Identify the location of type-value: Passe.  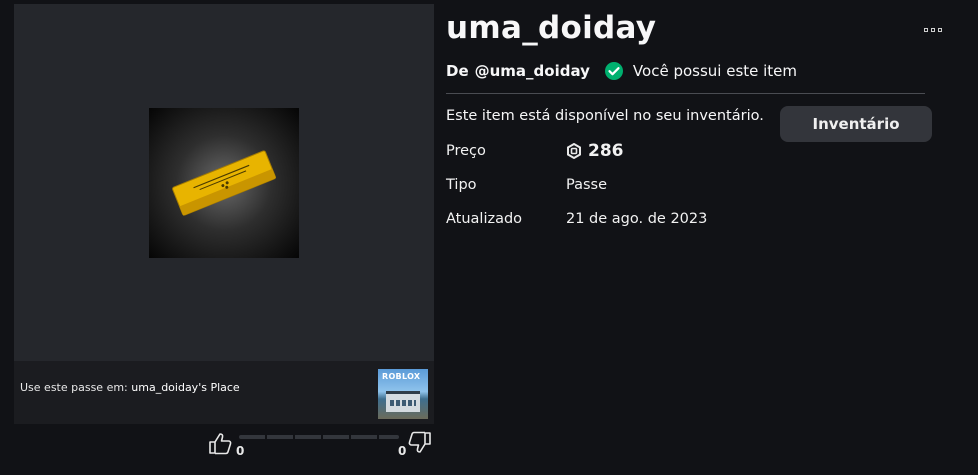
(587, 185).